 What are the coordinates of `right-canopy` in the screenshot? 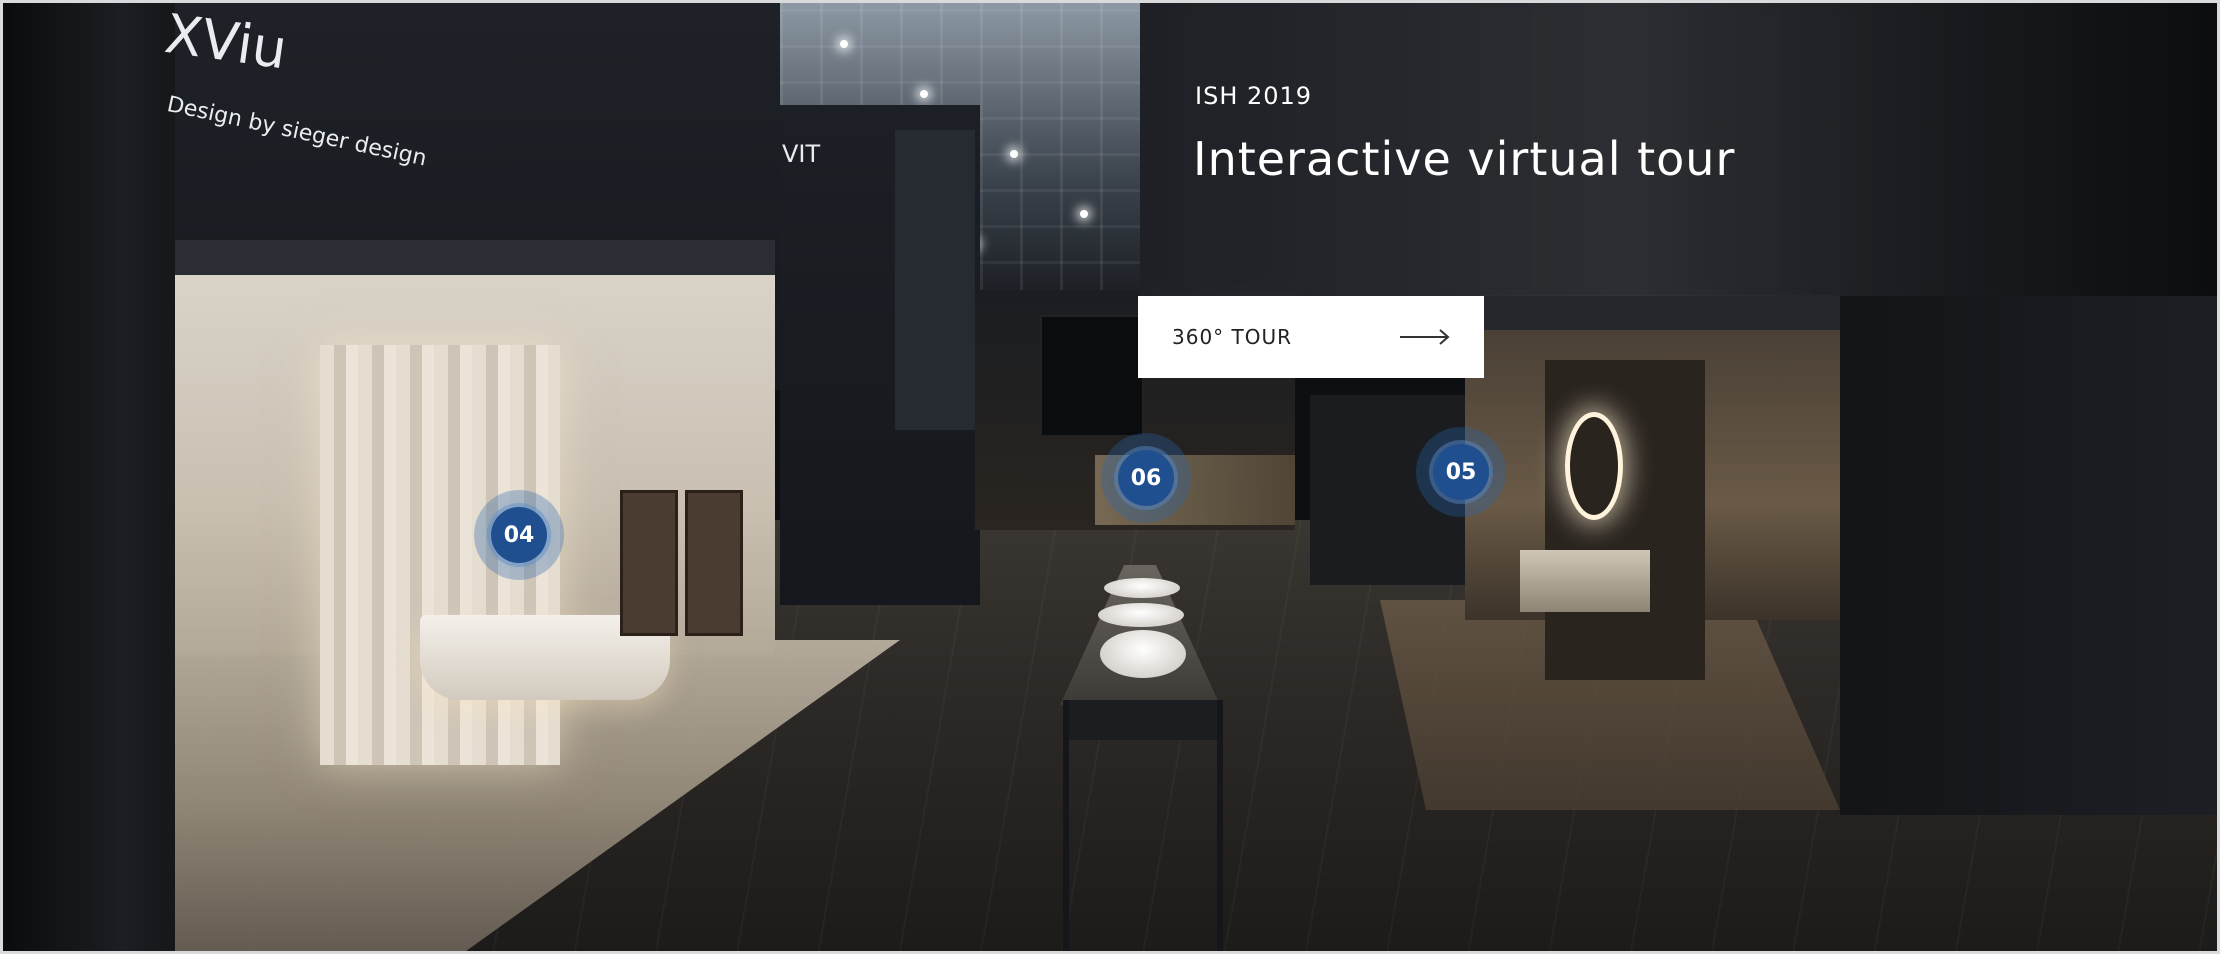 It's located at (1660, 315).